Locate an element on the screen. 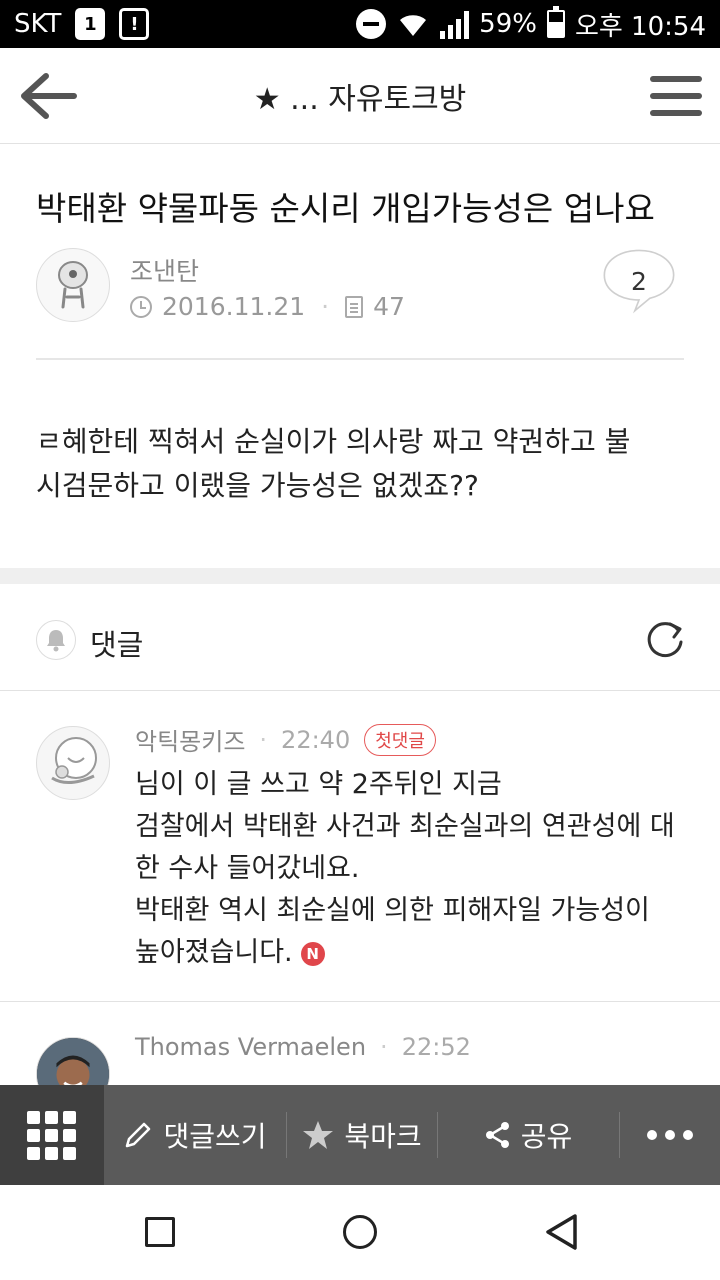  views-icon is located at coordinates (354, 306).